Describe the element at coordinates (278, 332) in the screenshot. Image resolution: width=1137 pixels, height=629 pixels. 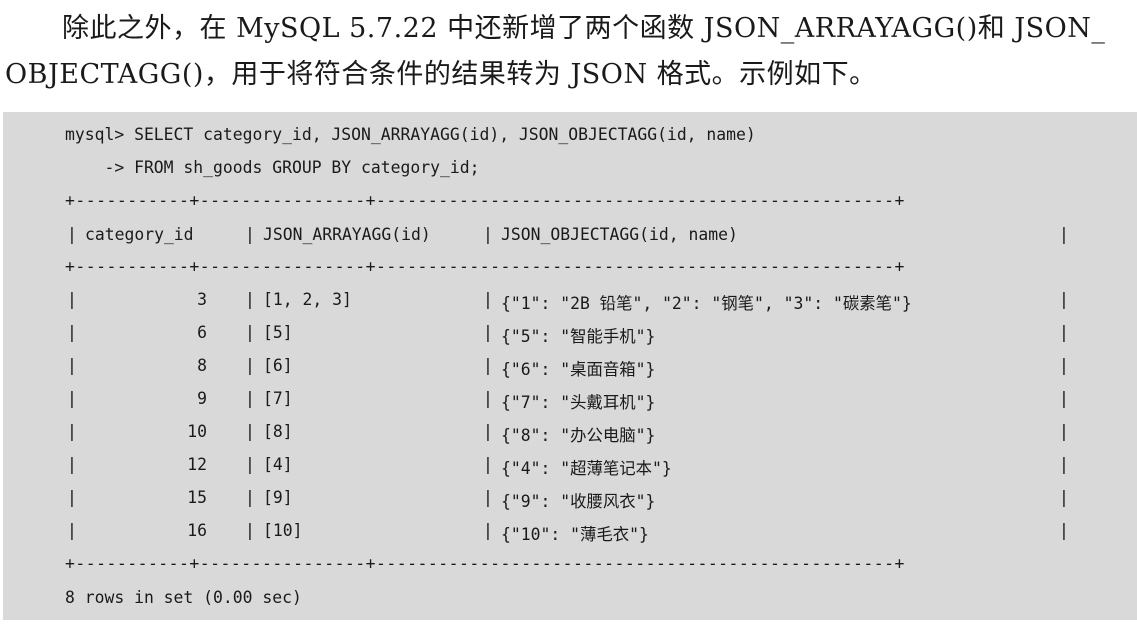
I see `cell-json-arrayagg: [5]` at that location.